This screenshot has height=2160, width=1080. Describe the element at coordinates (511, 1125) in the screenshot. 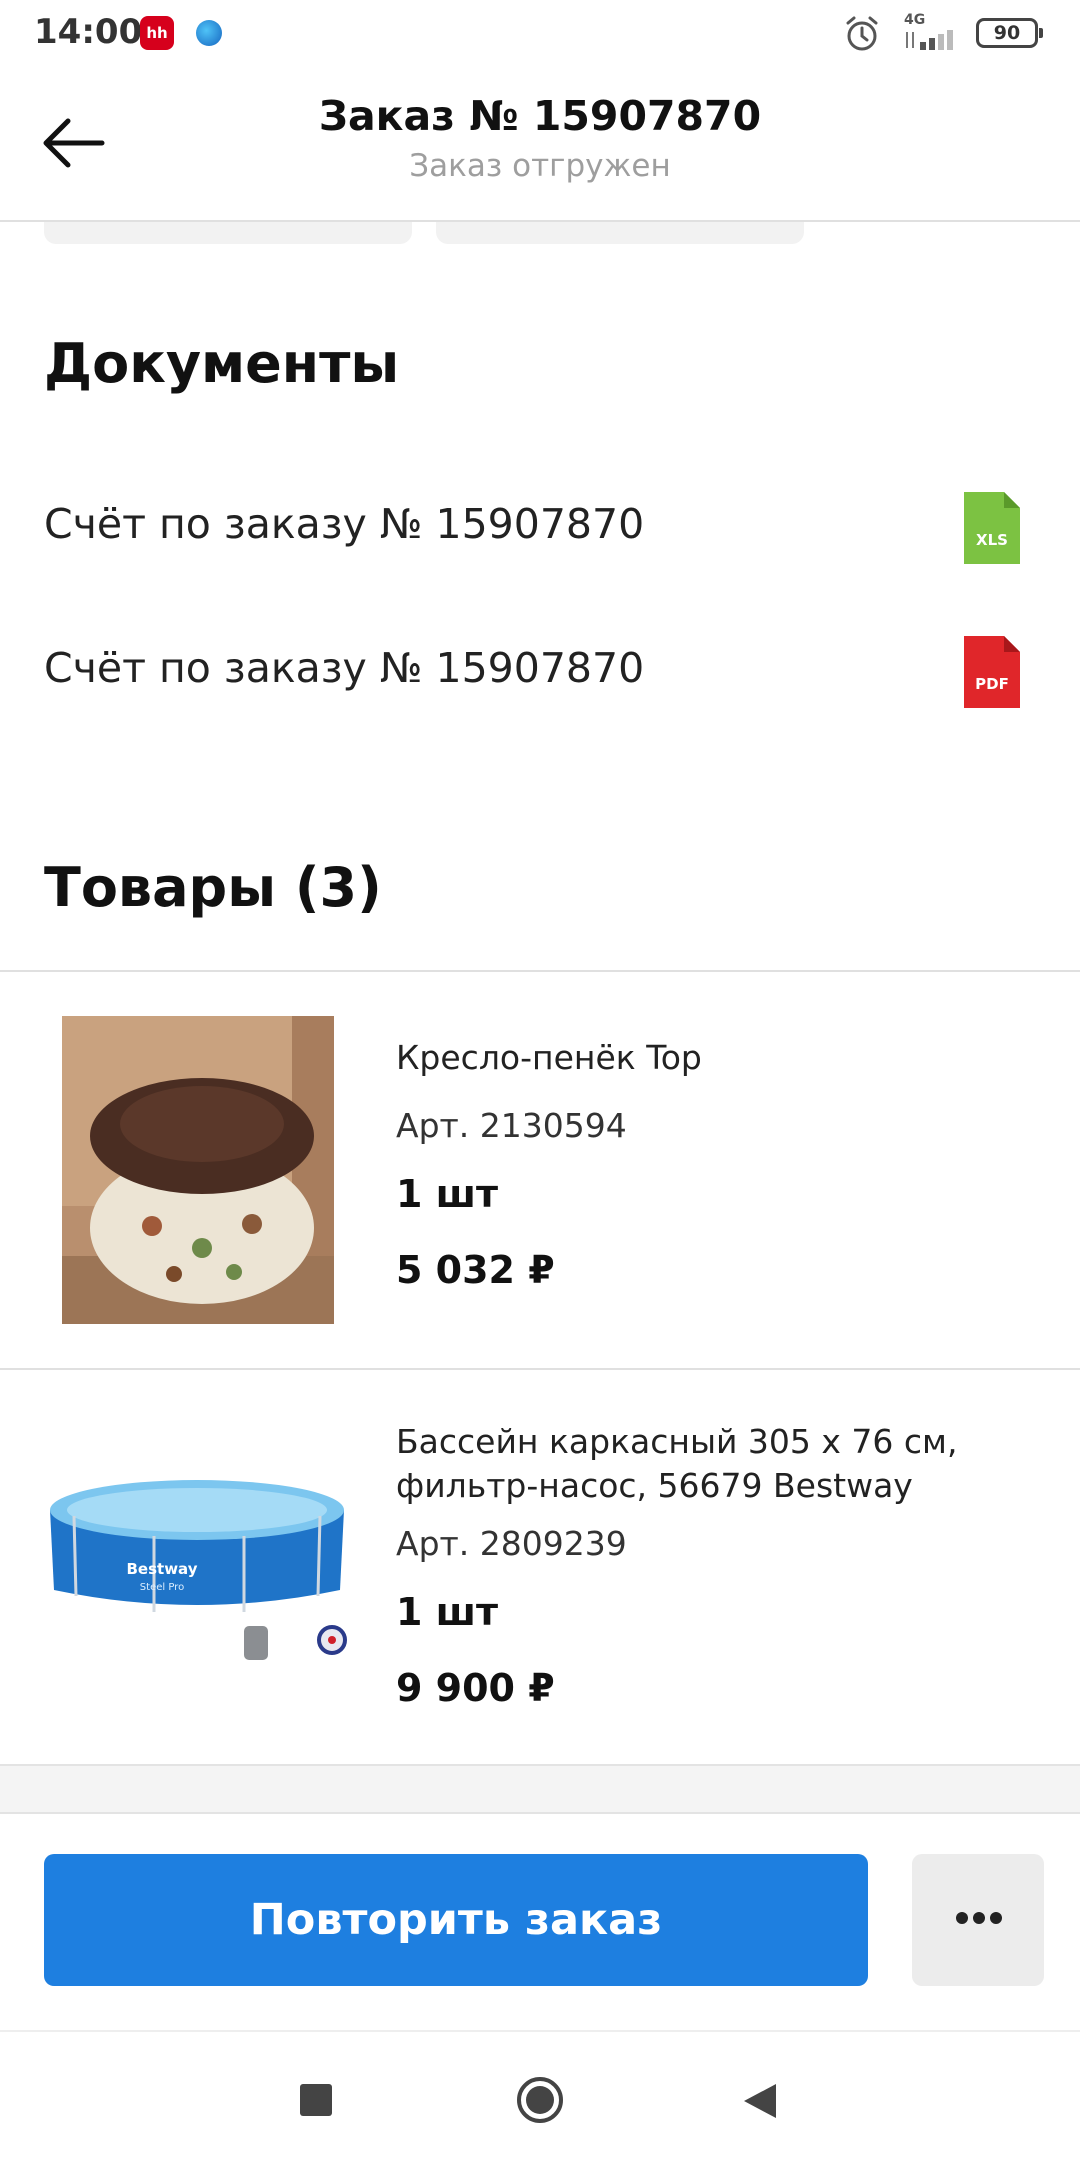

I see `product-article: Арт. 2130594` at that location.